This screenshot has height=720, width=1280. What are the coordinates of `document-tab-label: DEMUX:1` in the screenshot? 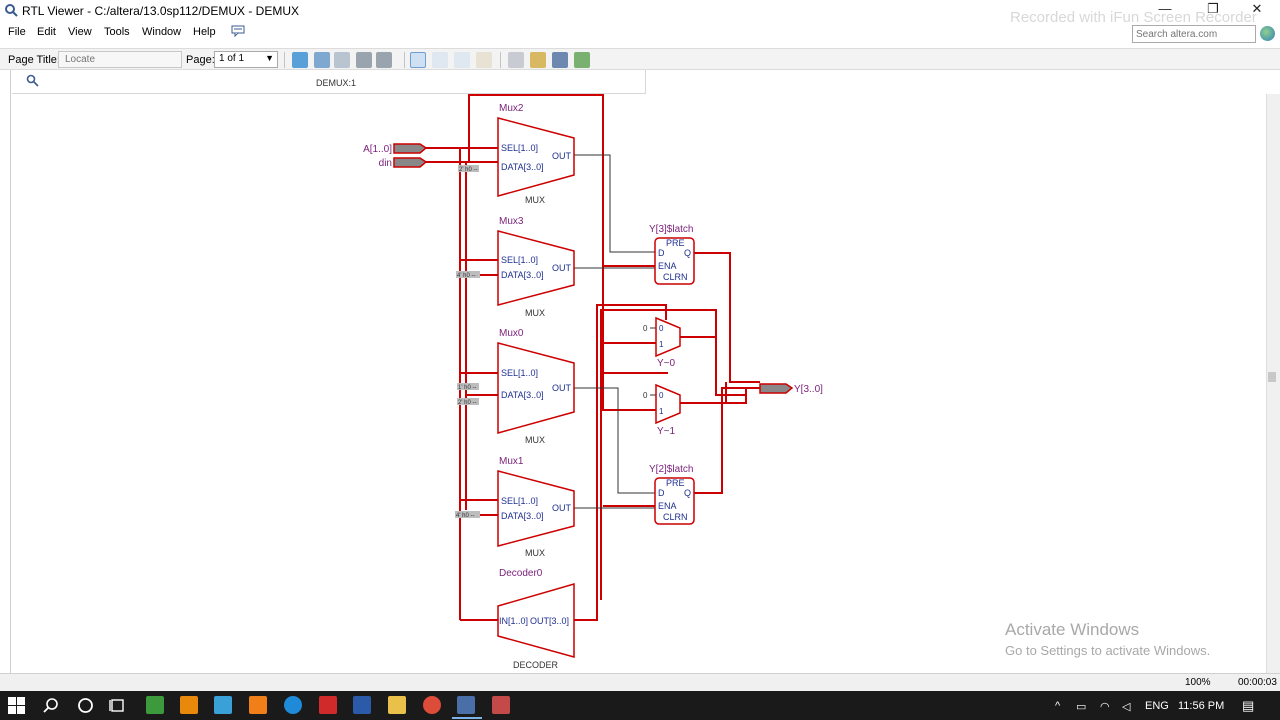 It's located at (336, 83).